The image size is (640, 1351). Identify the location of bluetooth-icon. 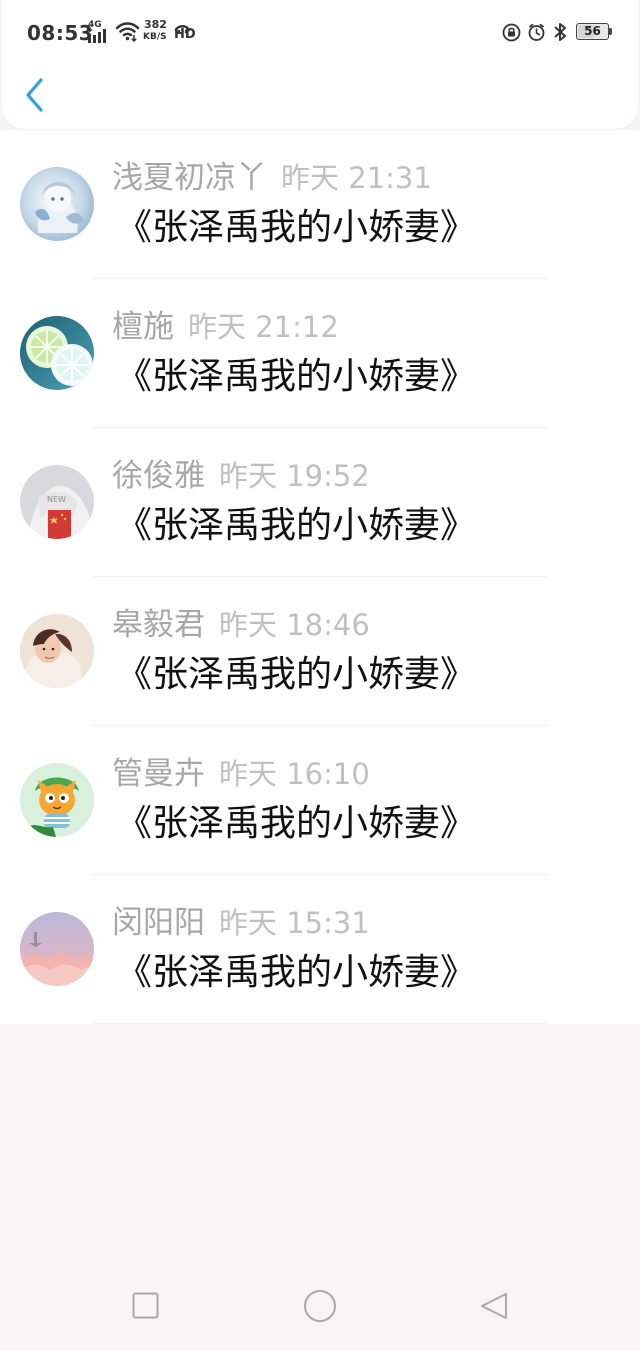
(560, 32).